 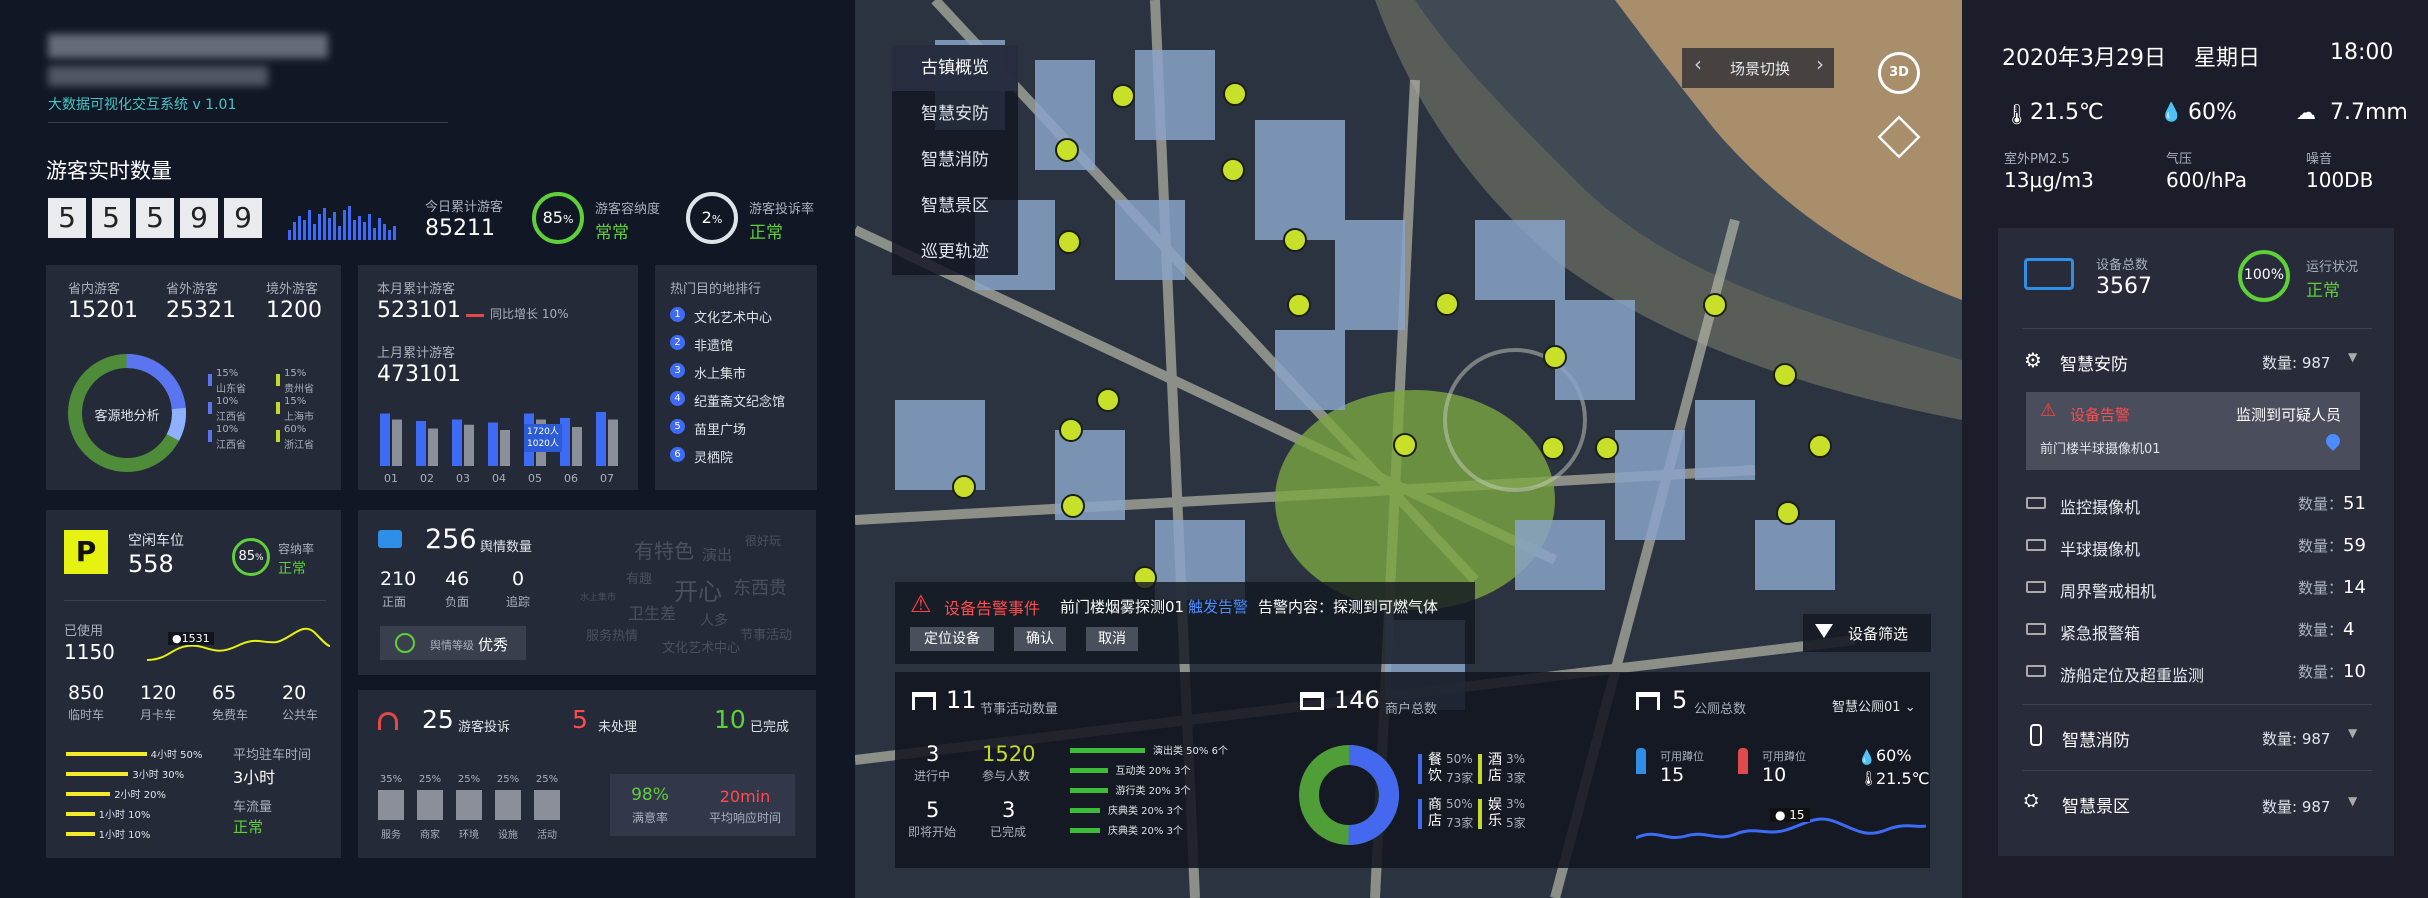 I want to click on devices-label: 设备总数, so click(x=2122, y=265).